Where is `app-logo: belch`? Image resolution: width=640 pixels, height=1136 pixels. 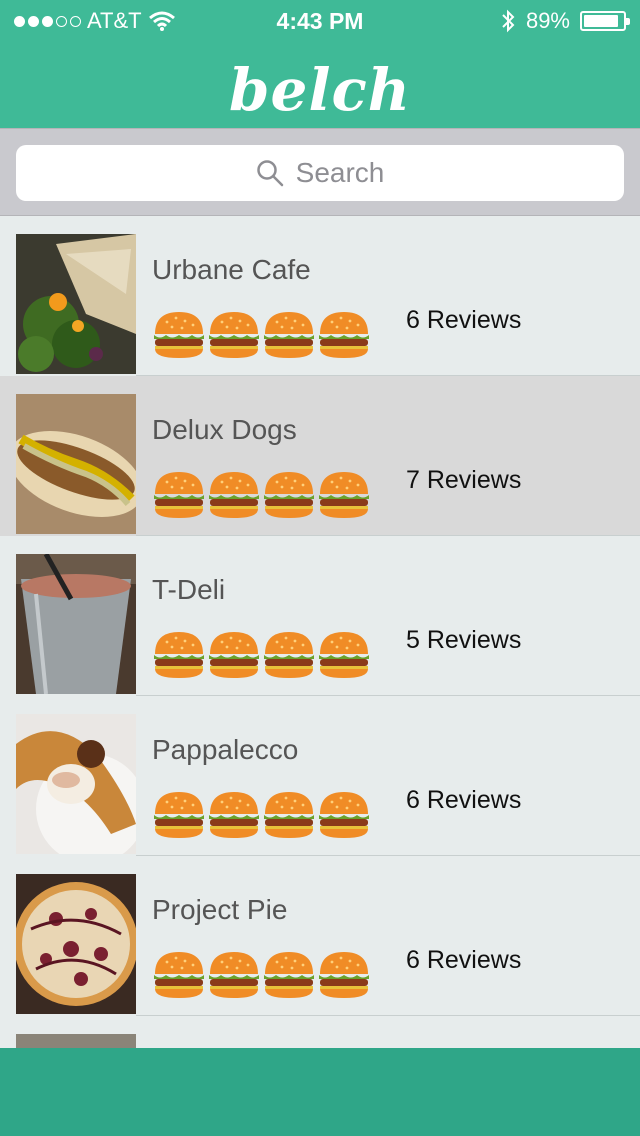
app-logo: belch is located at coordinates (320, 90).